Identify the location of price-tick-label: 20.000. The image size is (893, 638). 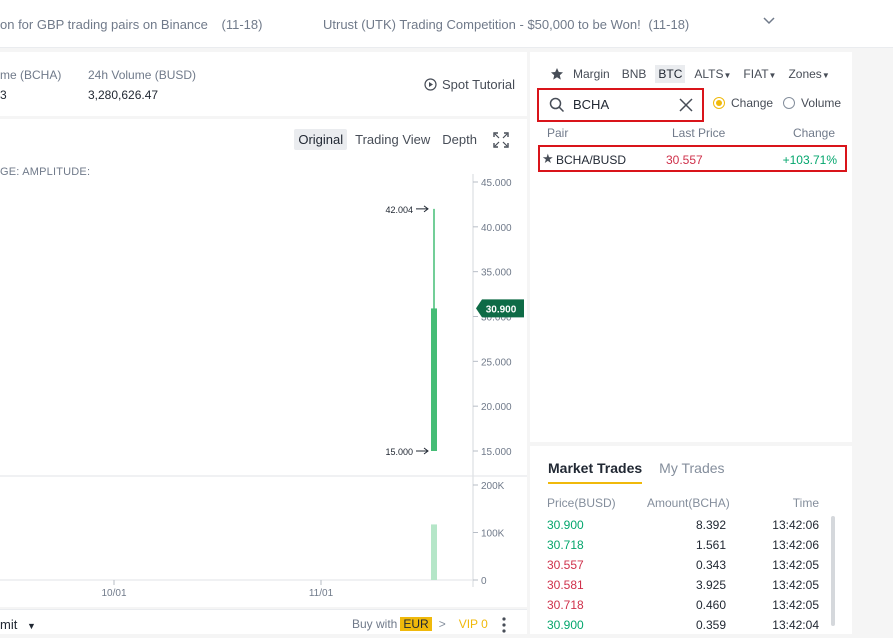
(496, 407).